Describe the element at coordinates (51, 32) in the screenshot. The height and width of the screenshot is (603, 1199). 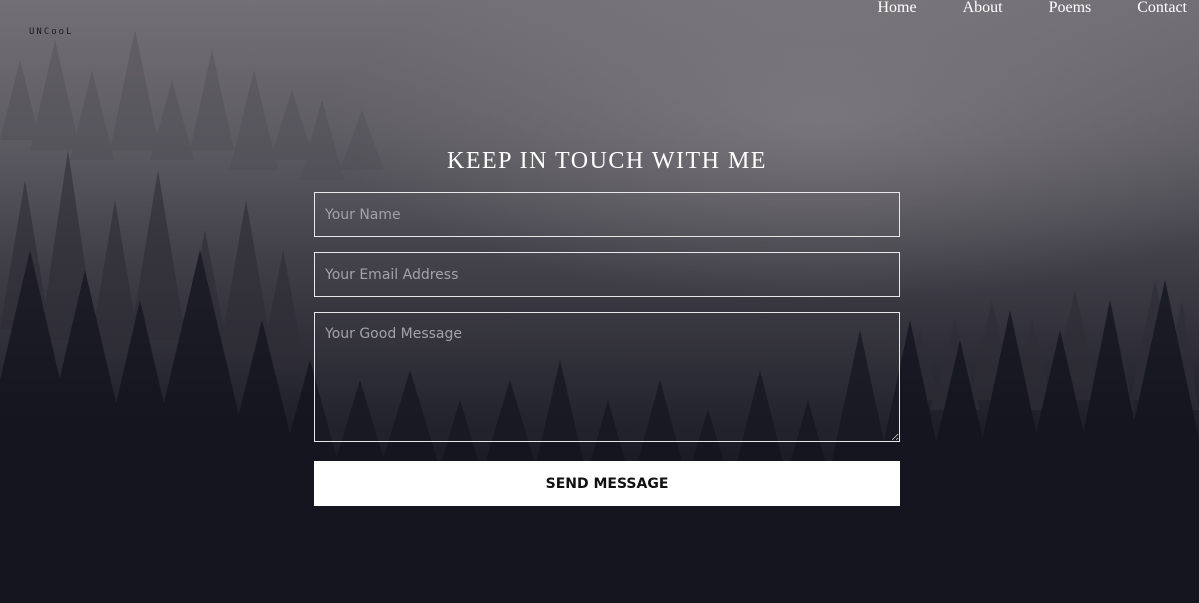
I see `site-logo: UNCooL` at that location.